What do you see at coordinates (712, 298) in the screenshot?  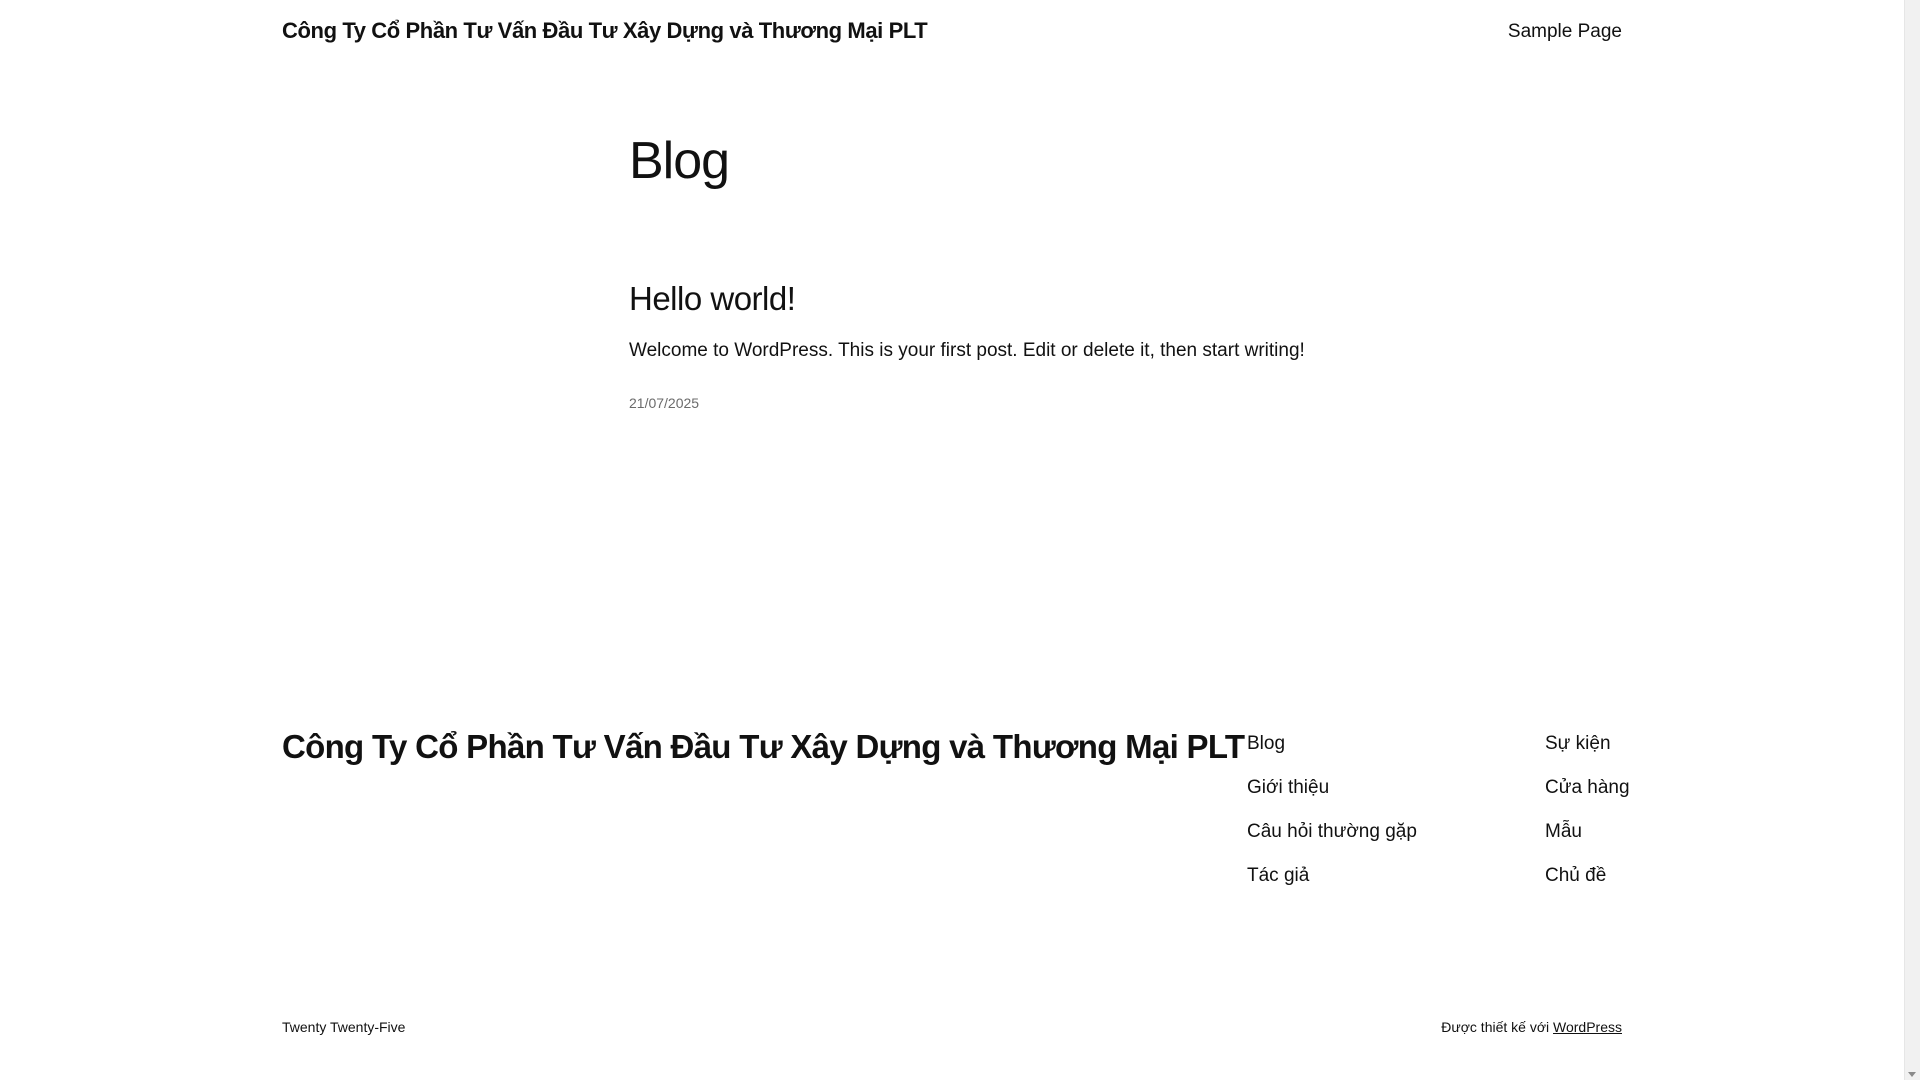 I see `post-title-link: Hello world!` at bounding box center [712, 298].